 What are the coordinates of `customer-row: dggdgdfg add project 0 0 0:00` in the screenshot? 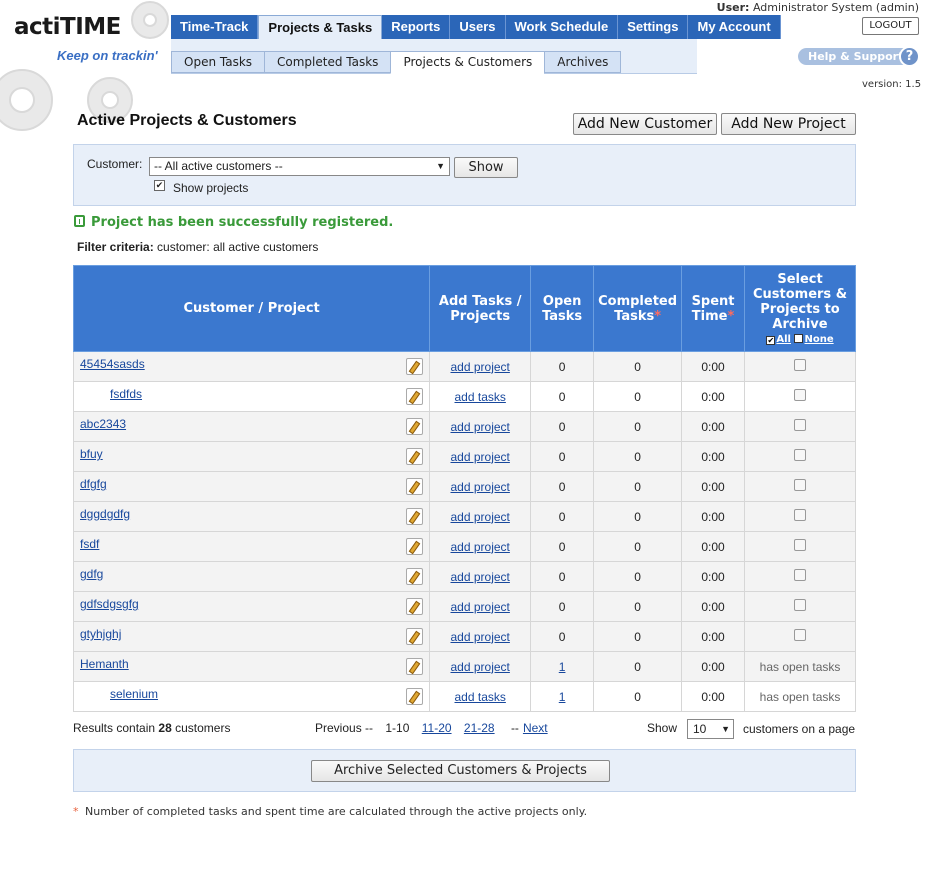 It's located at (464, 516).